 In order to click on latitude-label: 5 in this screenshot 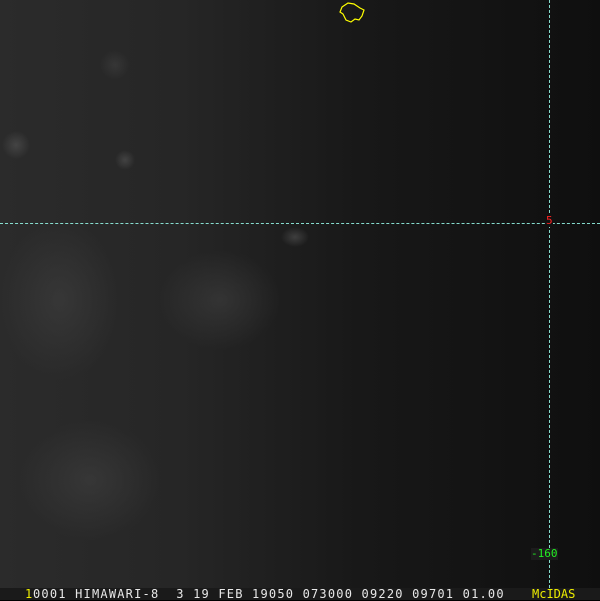, I will do `click(549, 220)`.